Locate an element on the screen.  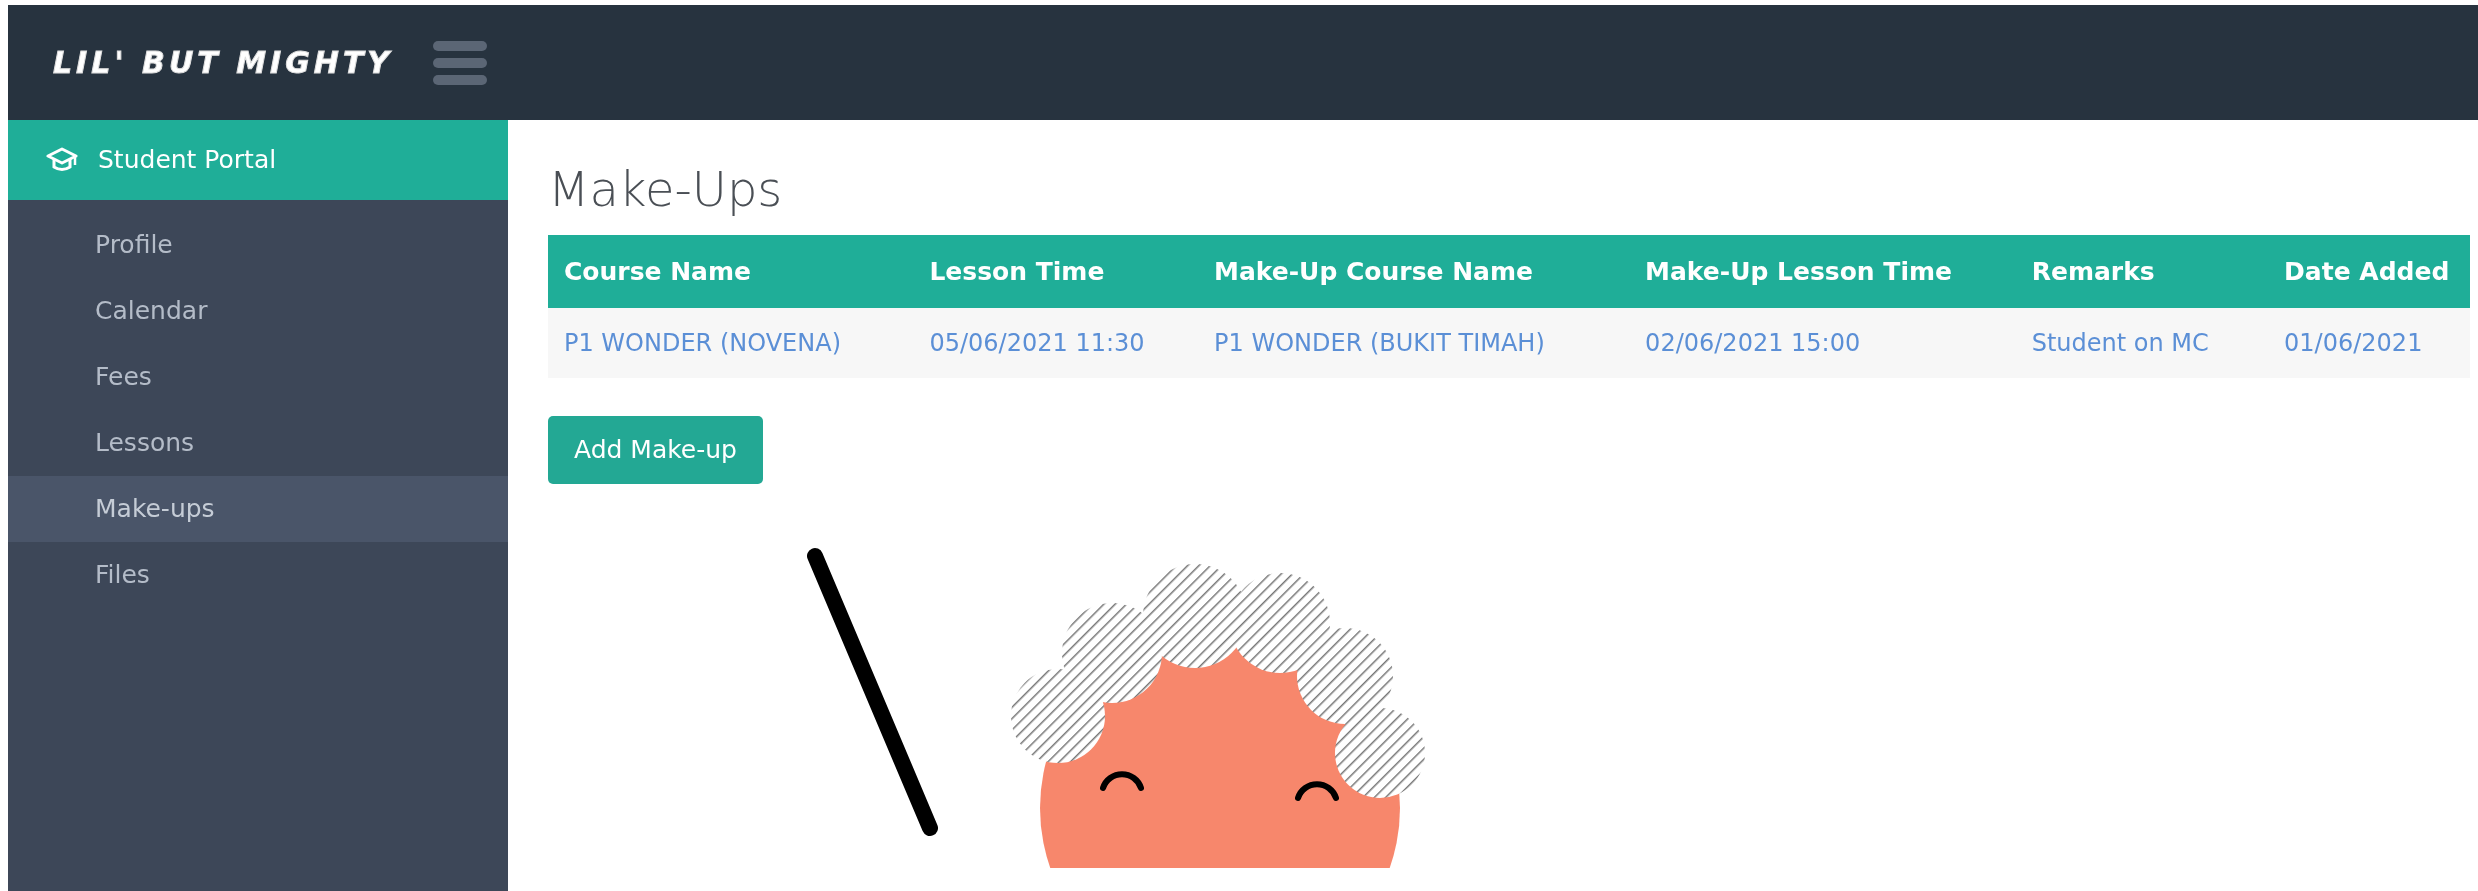
column-header: Lesson Time is located at coordinates (1056, 271).